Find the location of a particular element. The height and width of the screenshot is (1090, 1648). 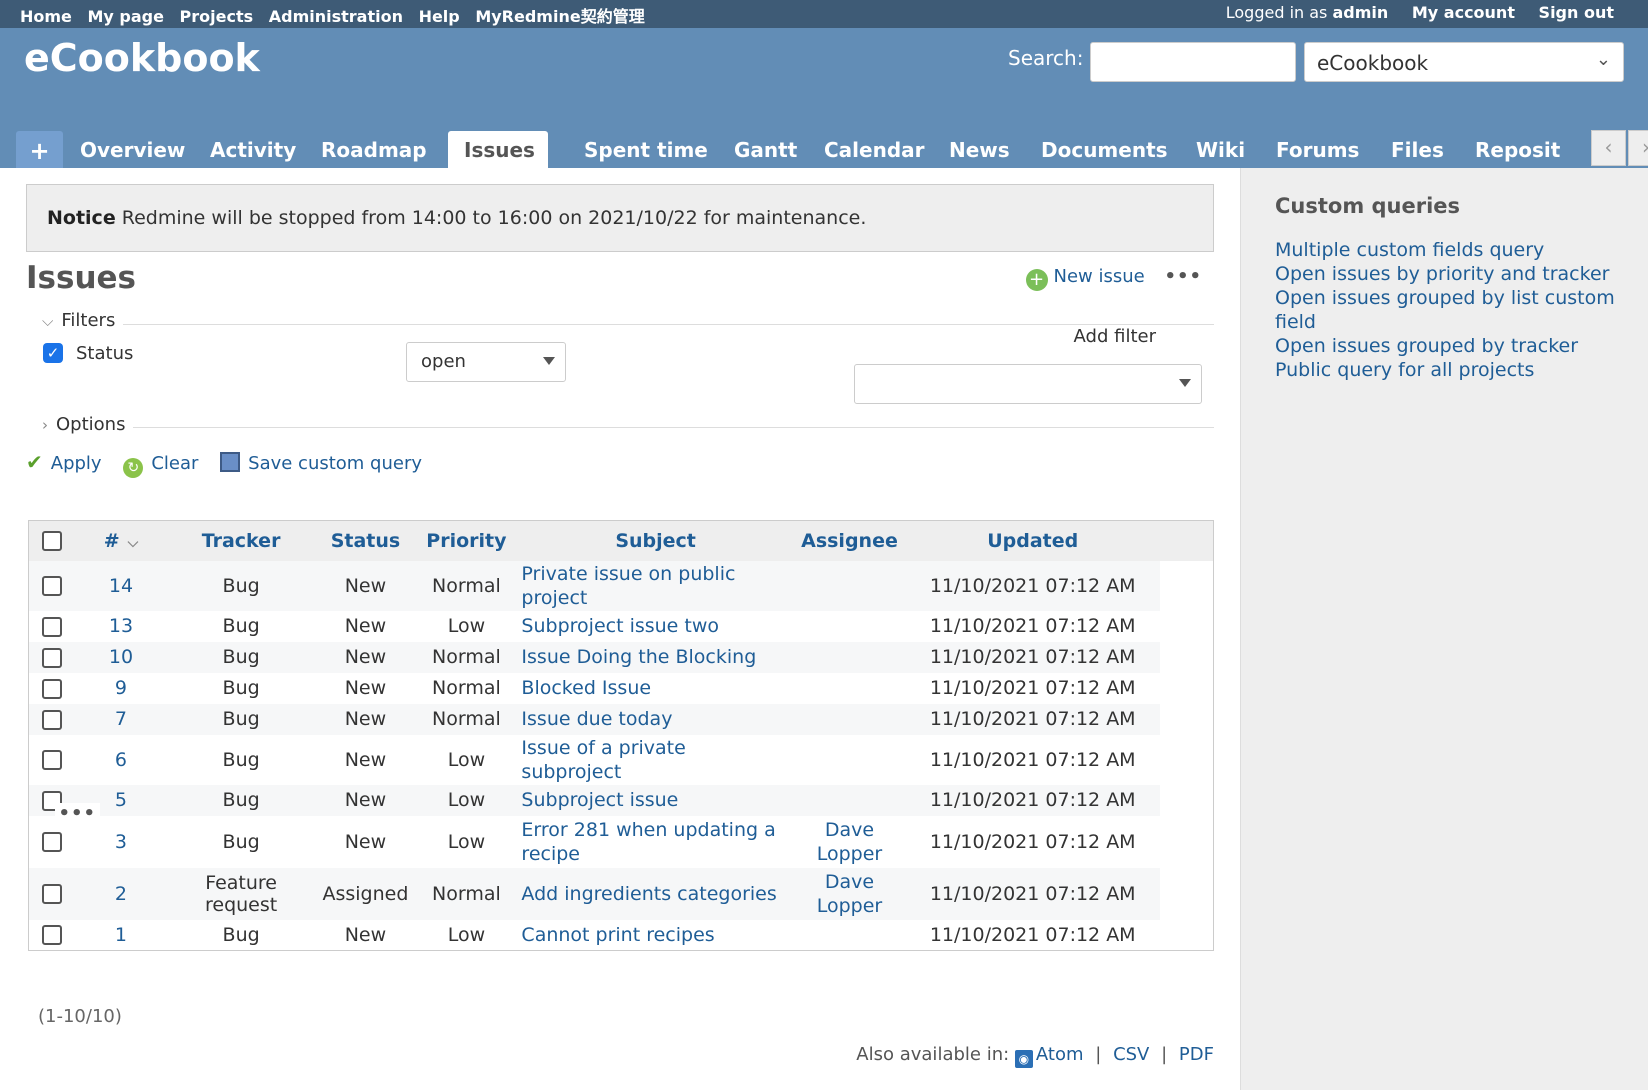

issue-id: 5 is located at coordinates (121, 800).